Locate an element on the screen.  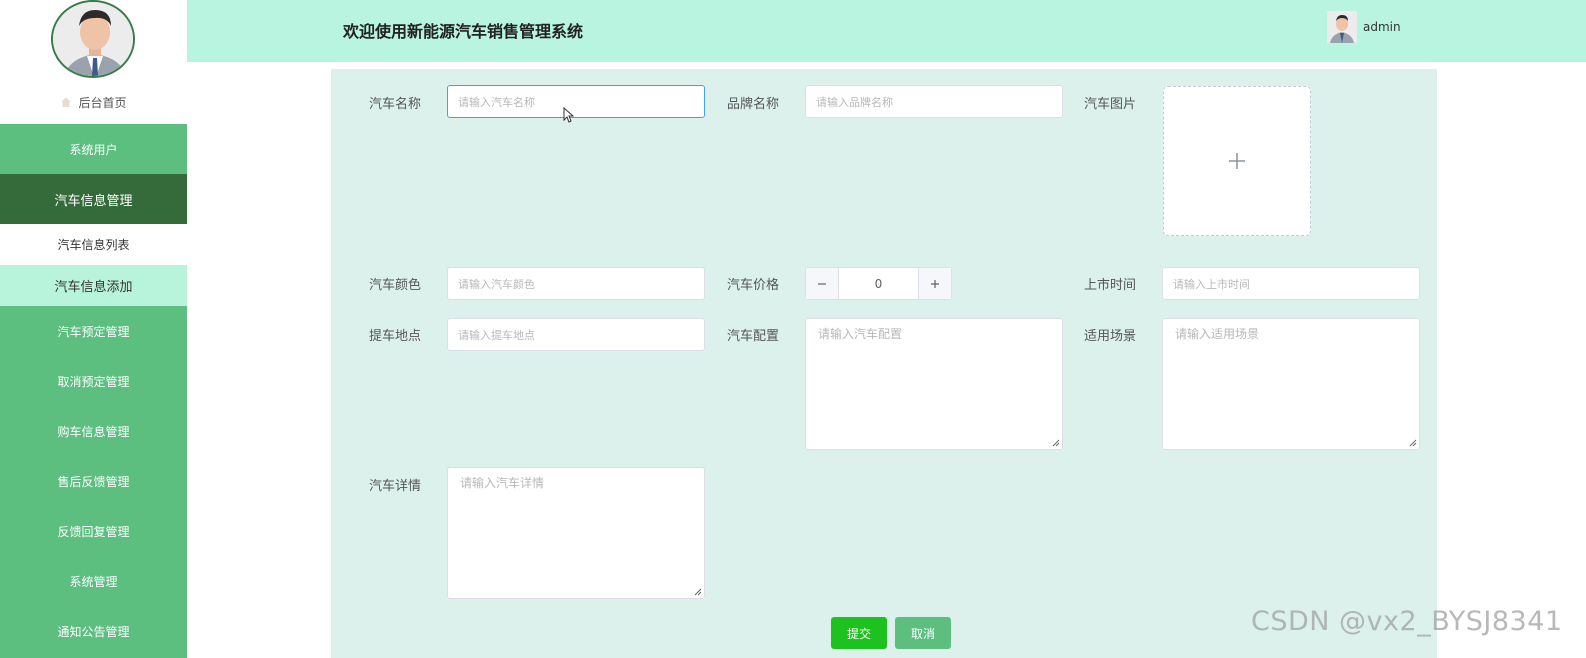
decrement-button is located at coordinates (822, 283).